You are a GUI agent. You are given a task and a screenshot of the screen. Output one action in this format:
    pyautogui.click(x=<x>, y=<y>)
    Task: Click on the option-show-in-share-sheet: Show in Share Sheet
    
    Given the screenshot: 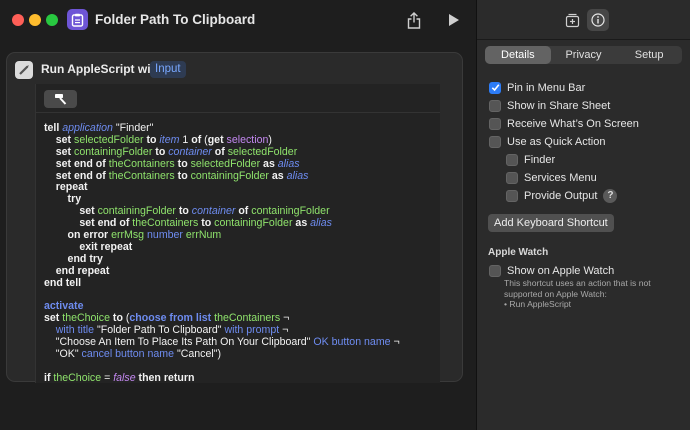 What is the action you would take?
    pyautogui.click(x=549, y=105)
    